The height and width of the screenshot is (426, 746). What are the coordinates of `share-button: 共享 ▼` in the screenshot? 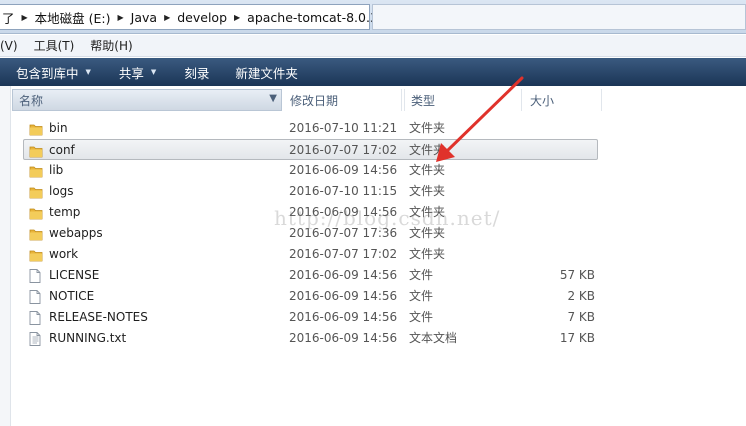 It's located at (137, 72).